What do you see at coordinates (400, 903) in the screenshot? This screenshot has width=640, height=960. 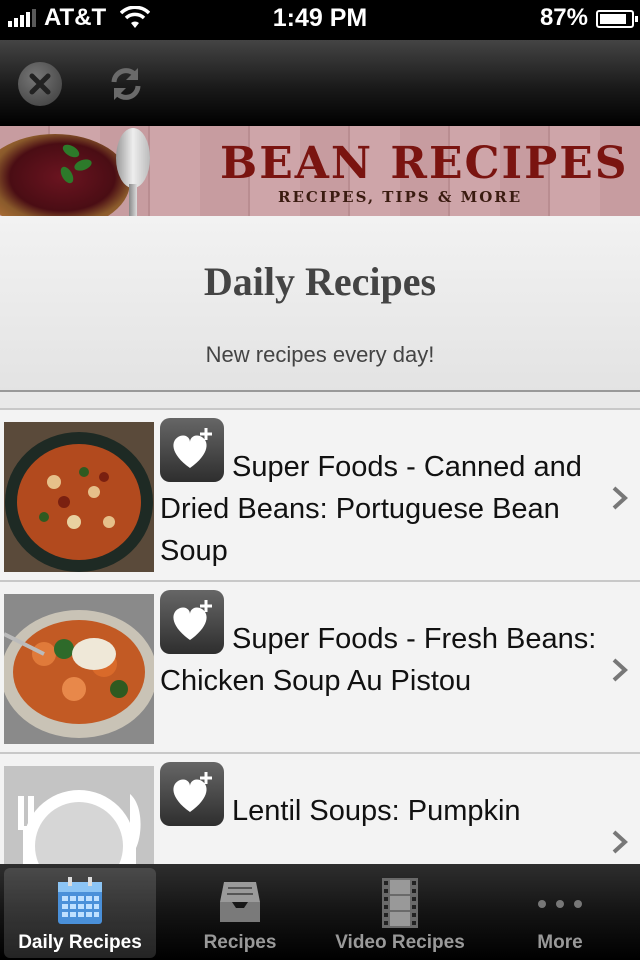 I see `film-icon` at bounding box center [400, 903].